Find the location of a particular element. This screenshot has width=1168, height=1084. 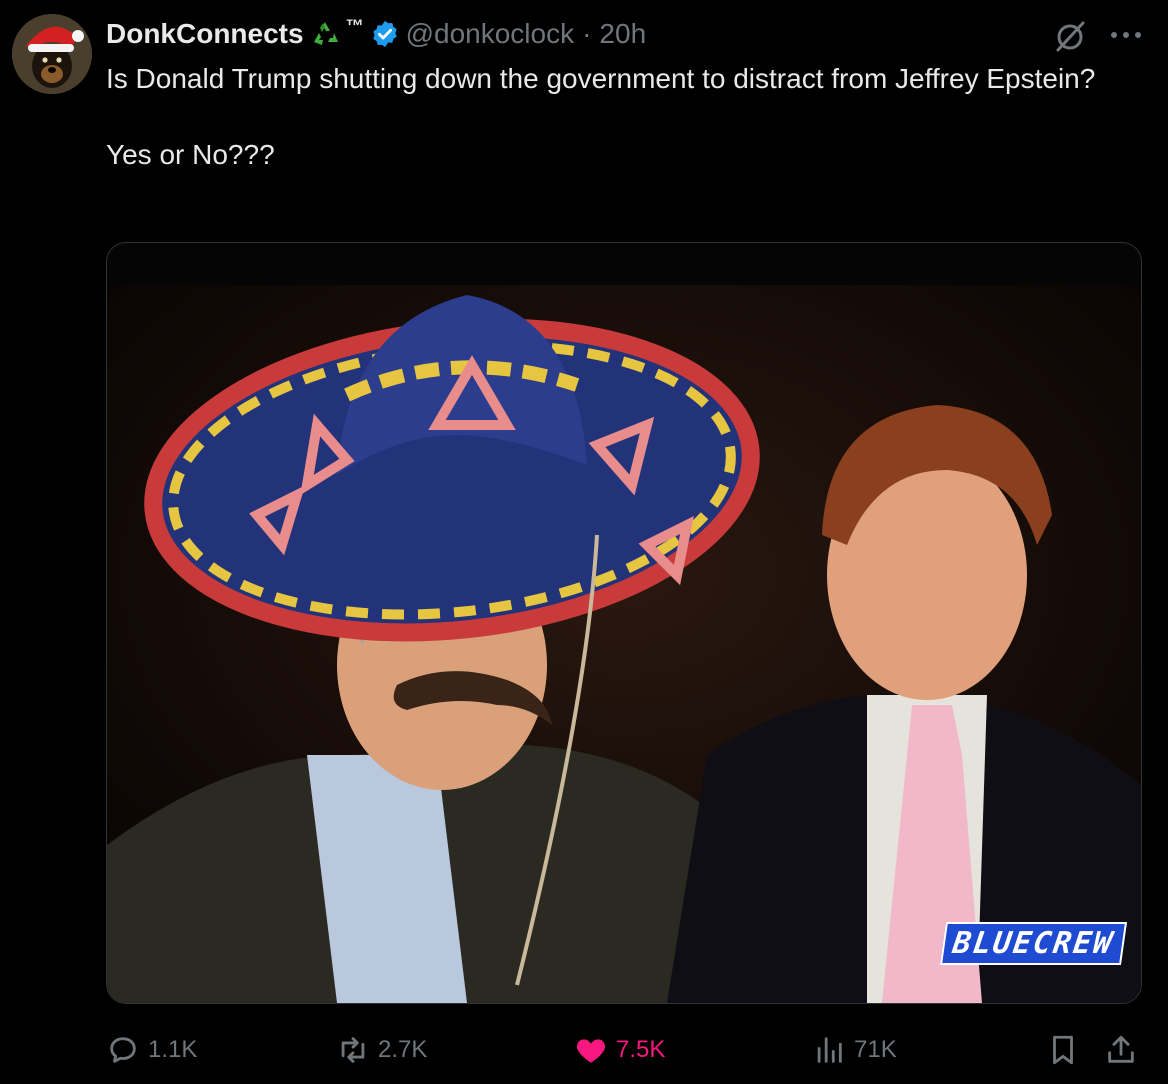

handle: @donkoclock is located at coordinates (490, 34).